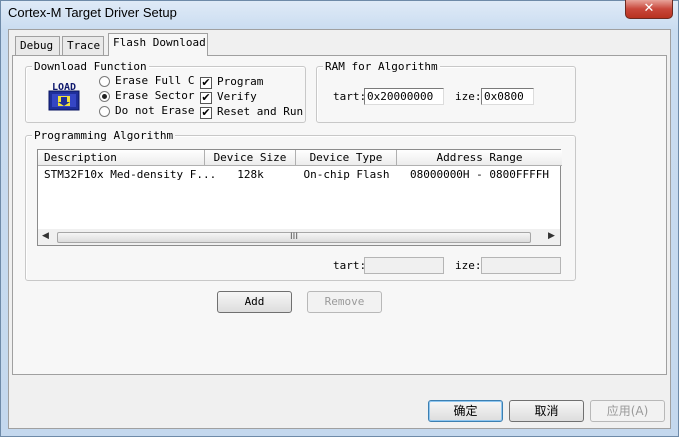  What do you see at coordinates (104, 96) in the screenshot?
I see `erase-sector-radio` at bounding box center [104, 96].